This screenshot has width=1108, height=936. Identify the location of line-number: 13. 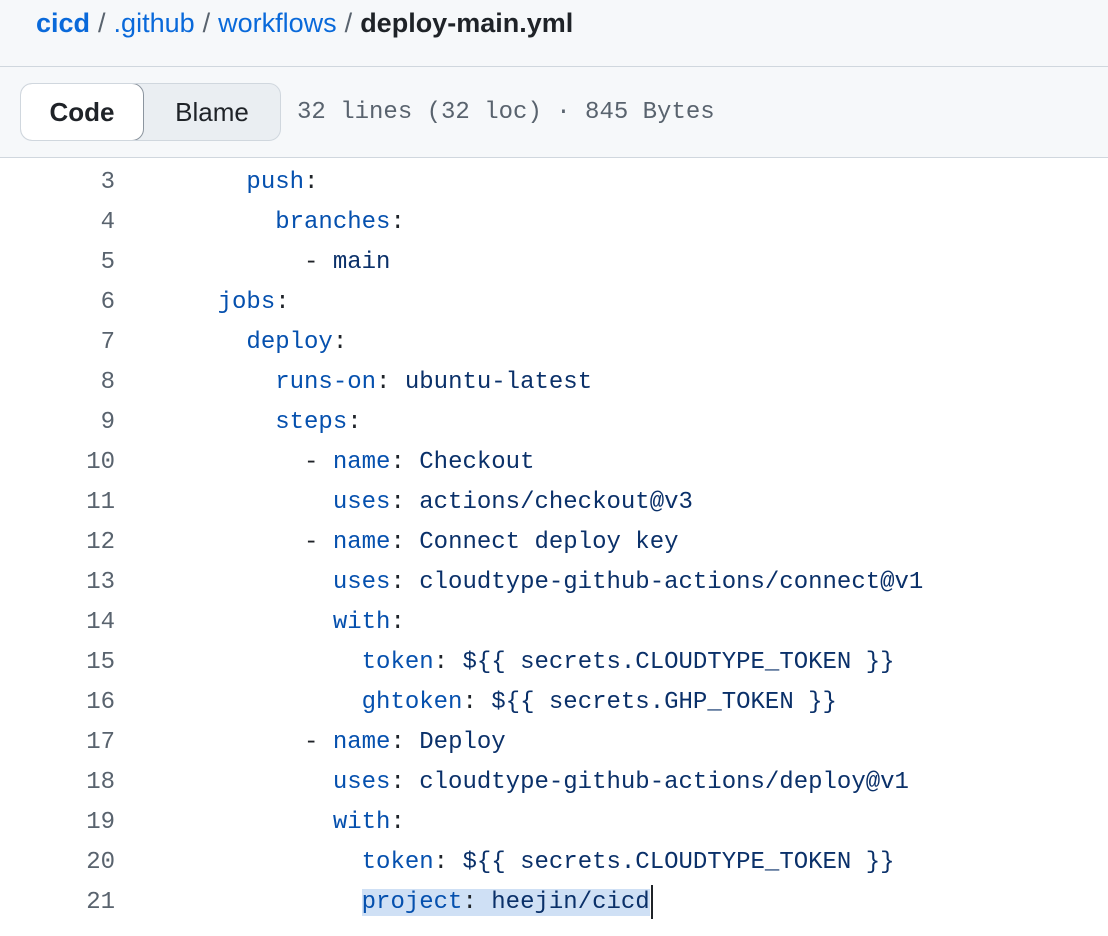
(57, 582).